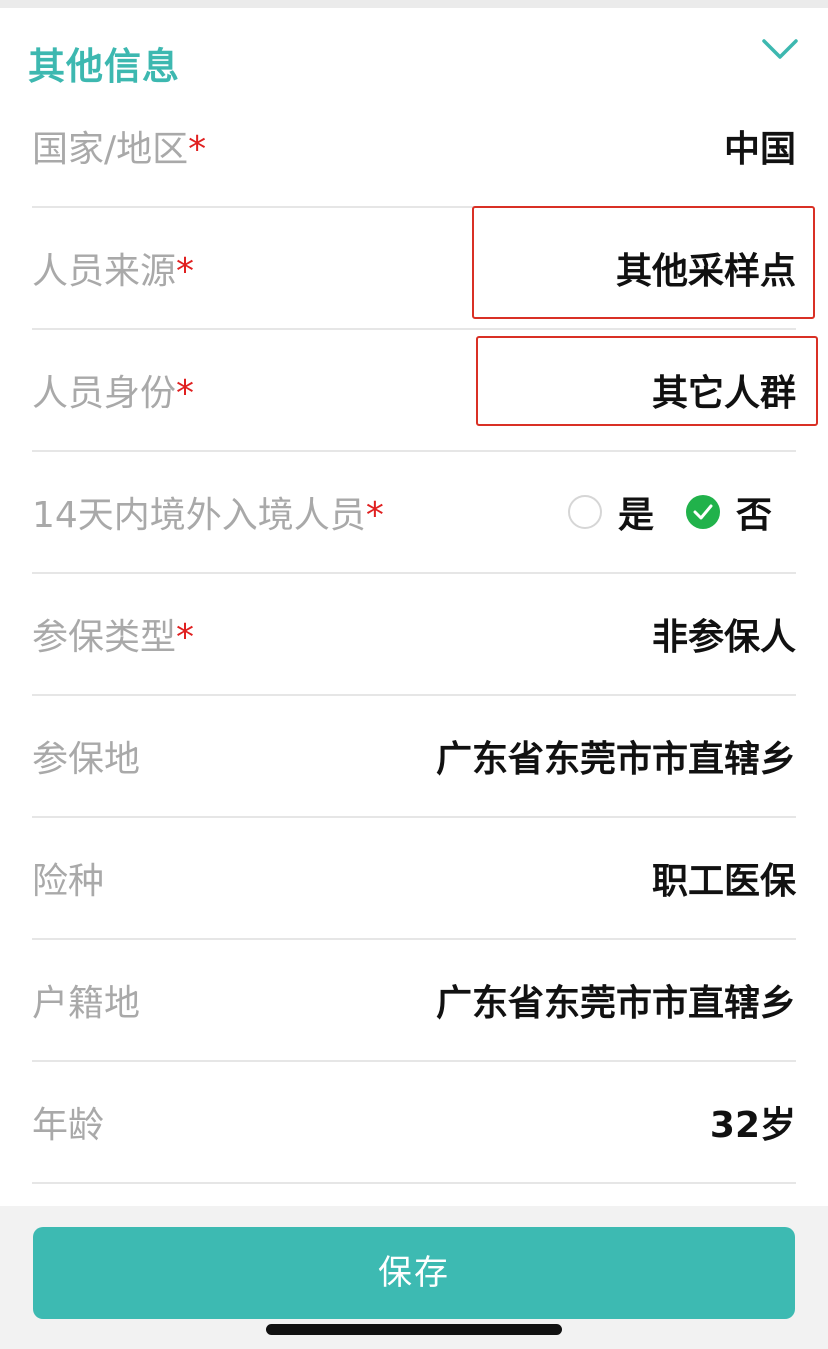  Describe the element at coordinates (414, 1329) in the screenshot. I see `home-indicator` at that location.